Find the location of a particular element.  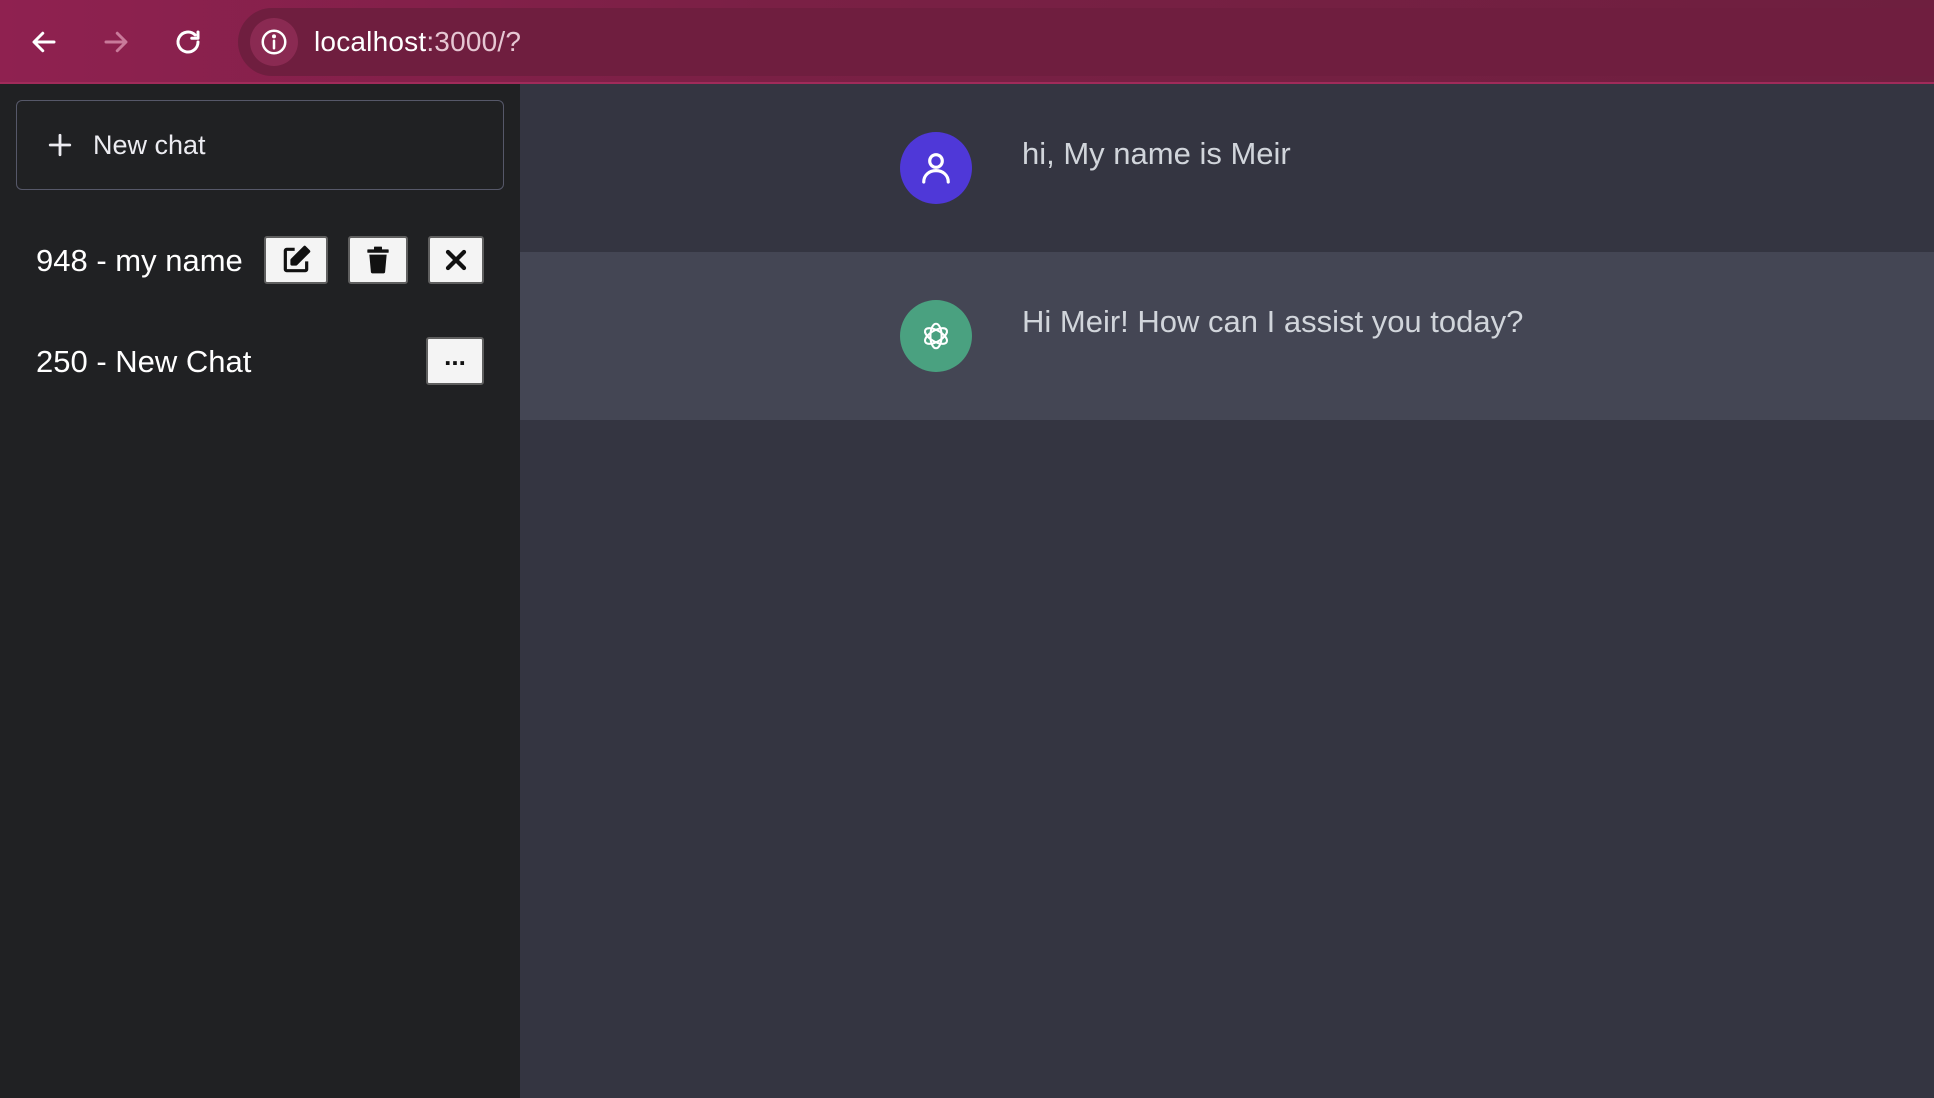

edit-chat-button is located at coordinates (296, 260).